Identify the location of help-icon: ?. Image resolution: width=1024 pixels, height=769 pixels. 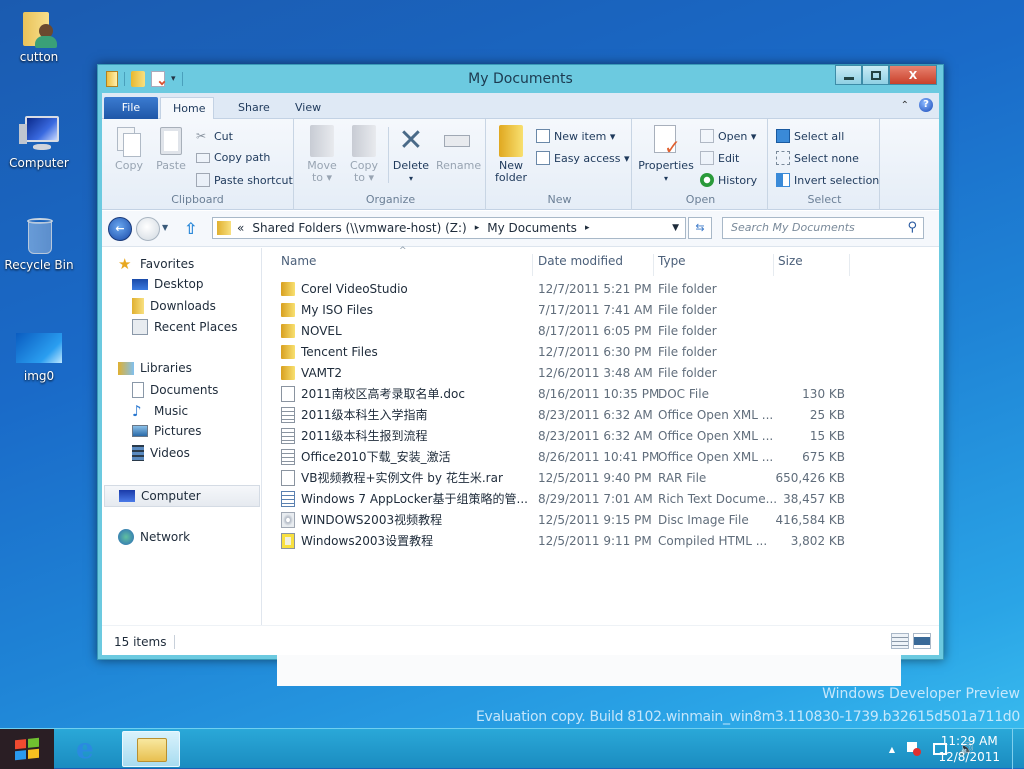
(926, 105).